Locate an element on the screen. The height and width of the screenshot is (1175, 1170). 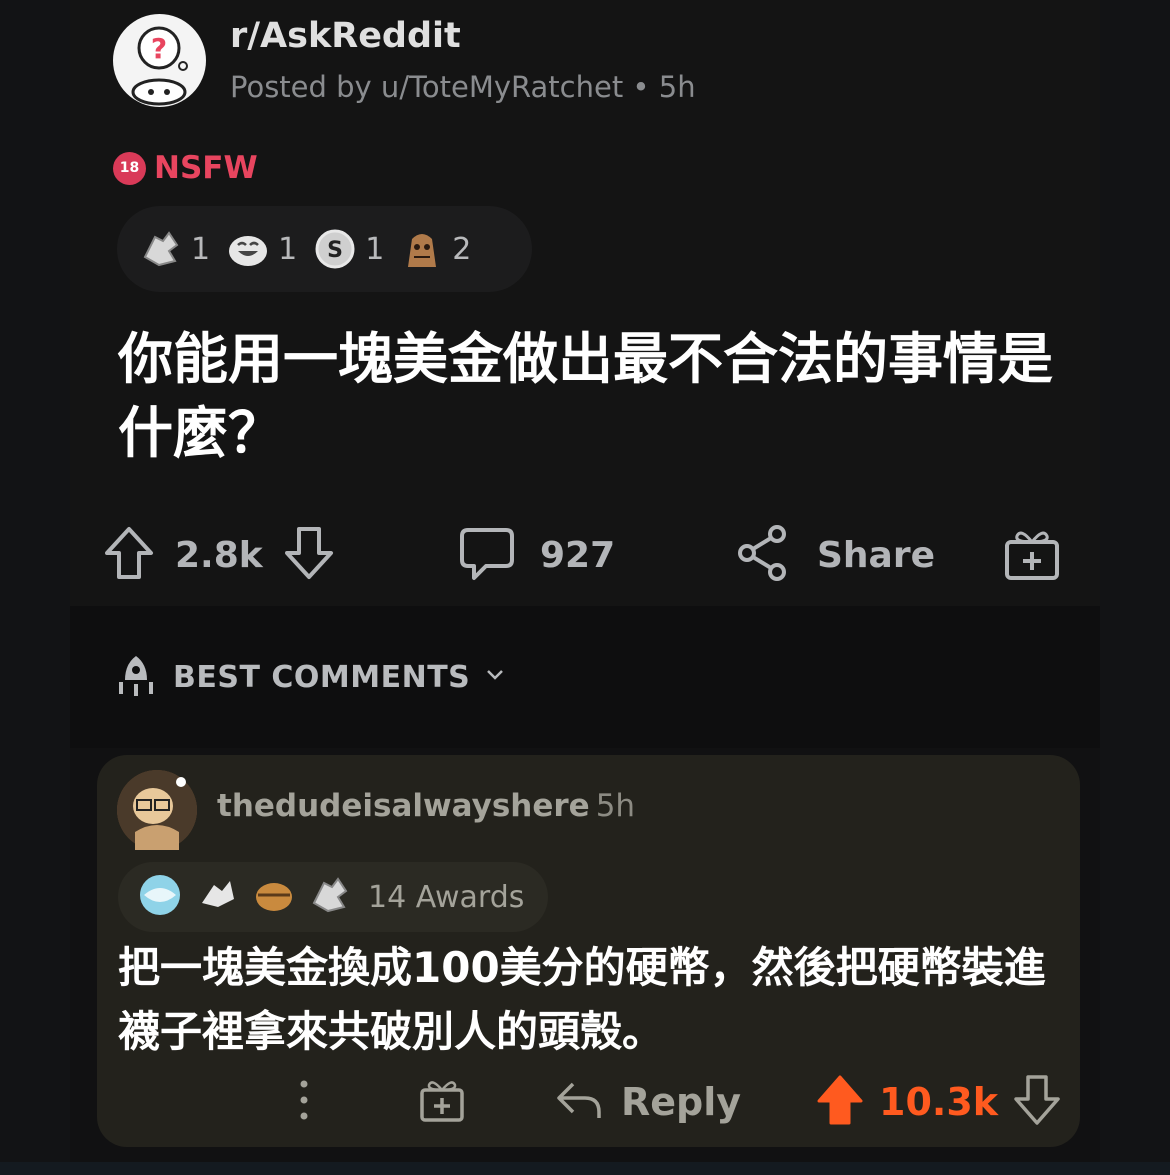
reply-label: Reply is located at coordinates (681, 1102).